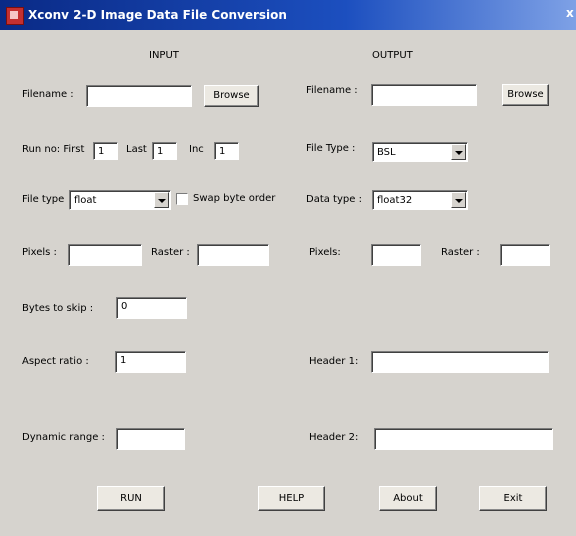 Image resolution: width=576 pixels, height=536 pixels. I want to click on aspect-ratio-field: 1, so click(150, 362).